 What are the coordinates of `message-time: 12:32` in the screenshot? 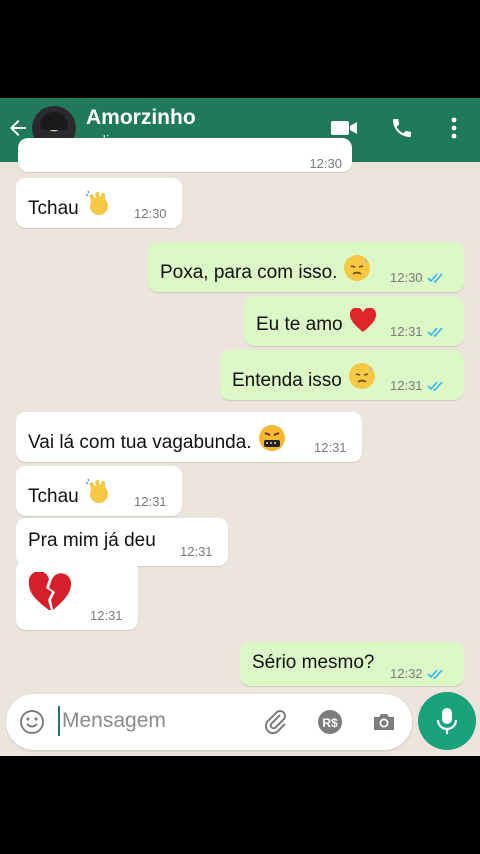 It's located at (418, 674).